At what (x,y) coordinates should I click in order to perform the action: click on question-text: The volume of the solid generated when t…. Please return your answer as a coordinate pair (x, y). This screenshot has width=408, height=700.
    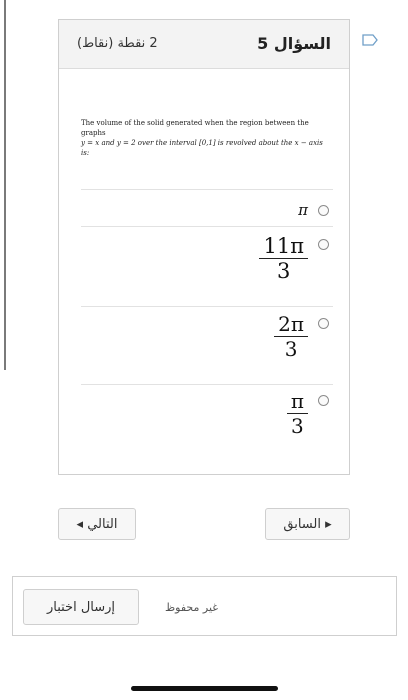
    Looking at the image, I should click on (207, 138).